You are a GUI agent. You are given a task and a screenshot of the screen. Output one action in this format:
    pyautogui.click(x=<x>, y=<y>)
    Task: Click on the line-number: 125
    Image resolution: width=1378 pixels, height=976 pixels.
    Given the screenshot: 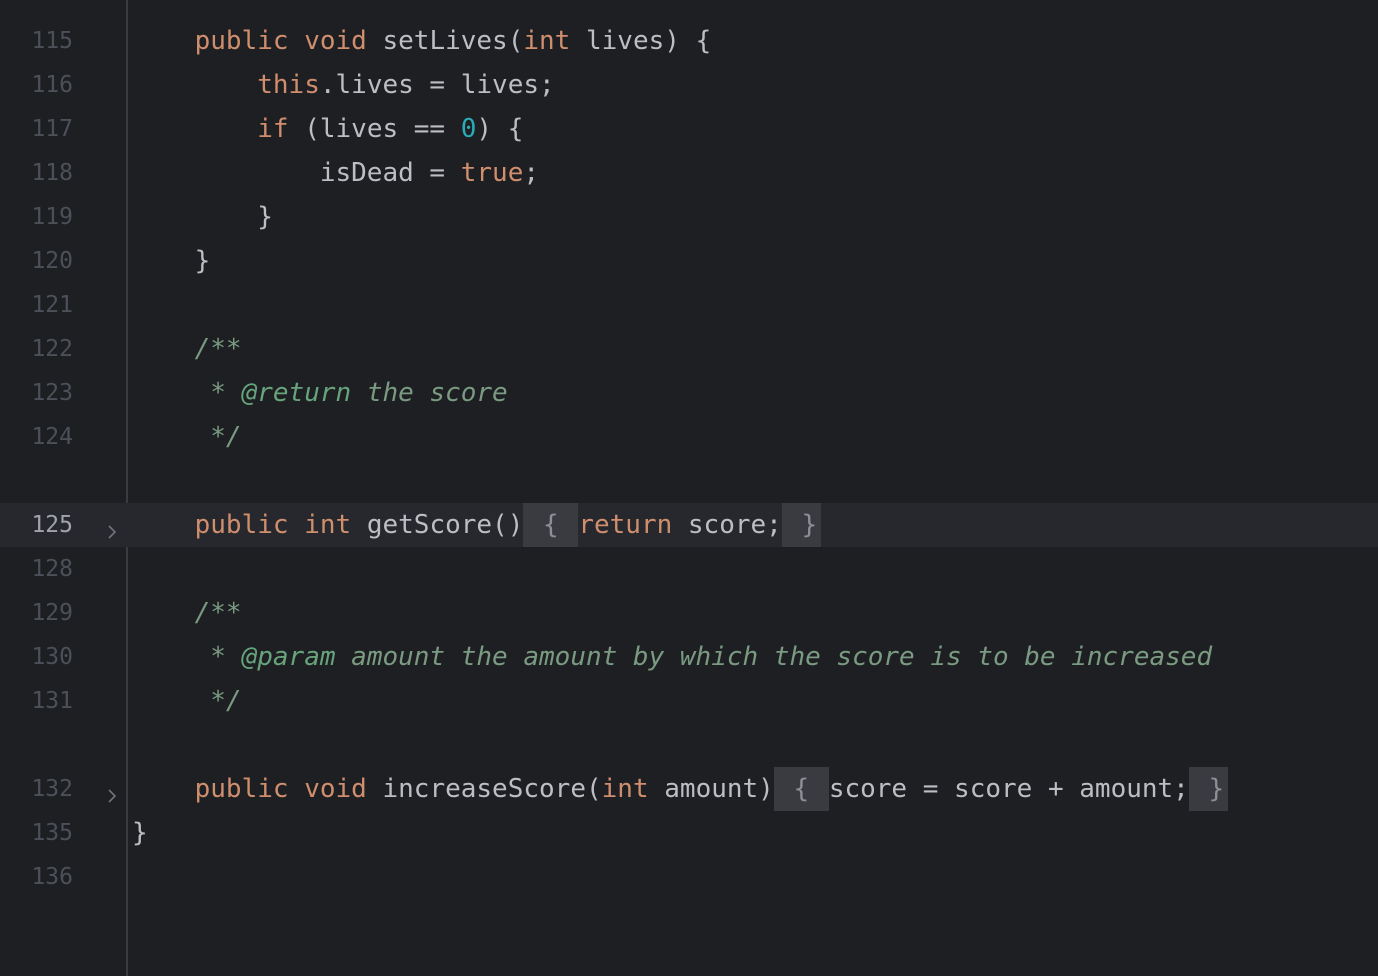 What is the action you would take?
    pyautogui.click(x=36, y=525)
    